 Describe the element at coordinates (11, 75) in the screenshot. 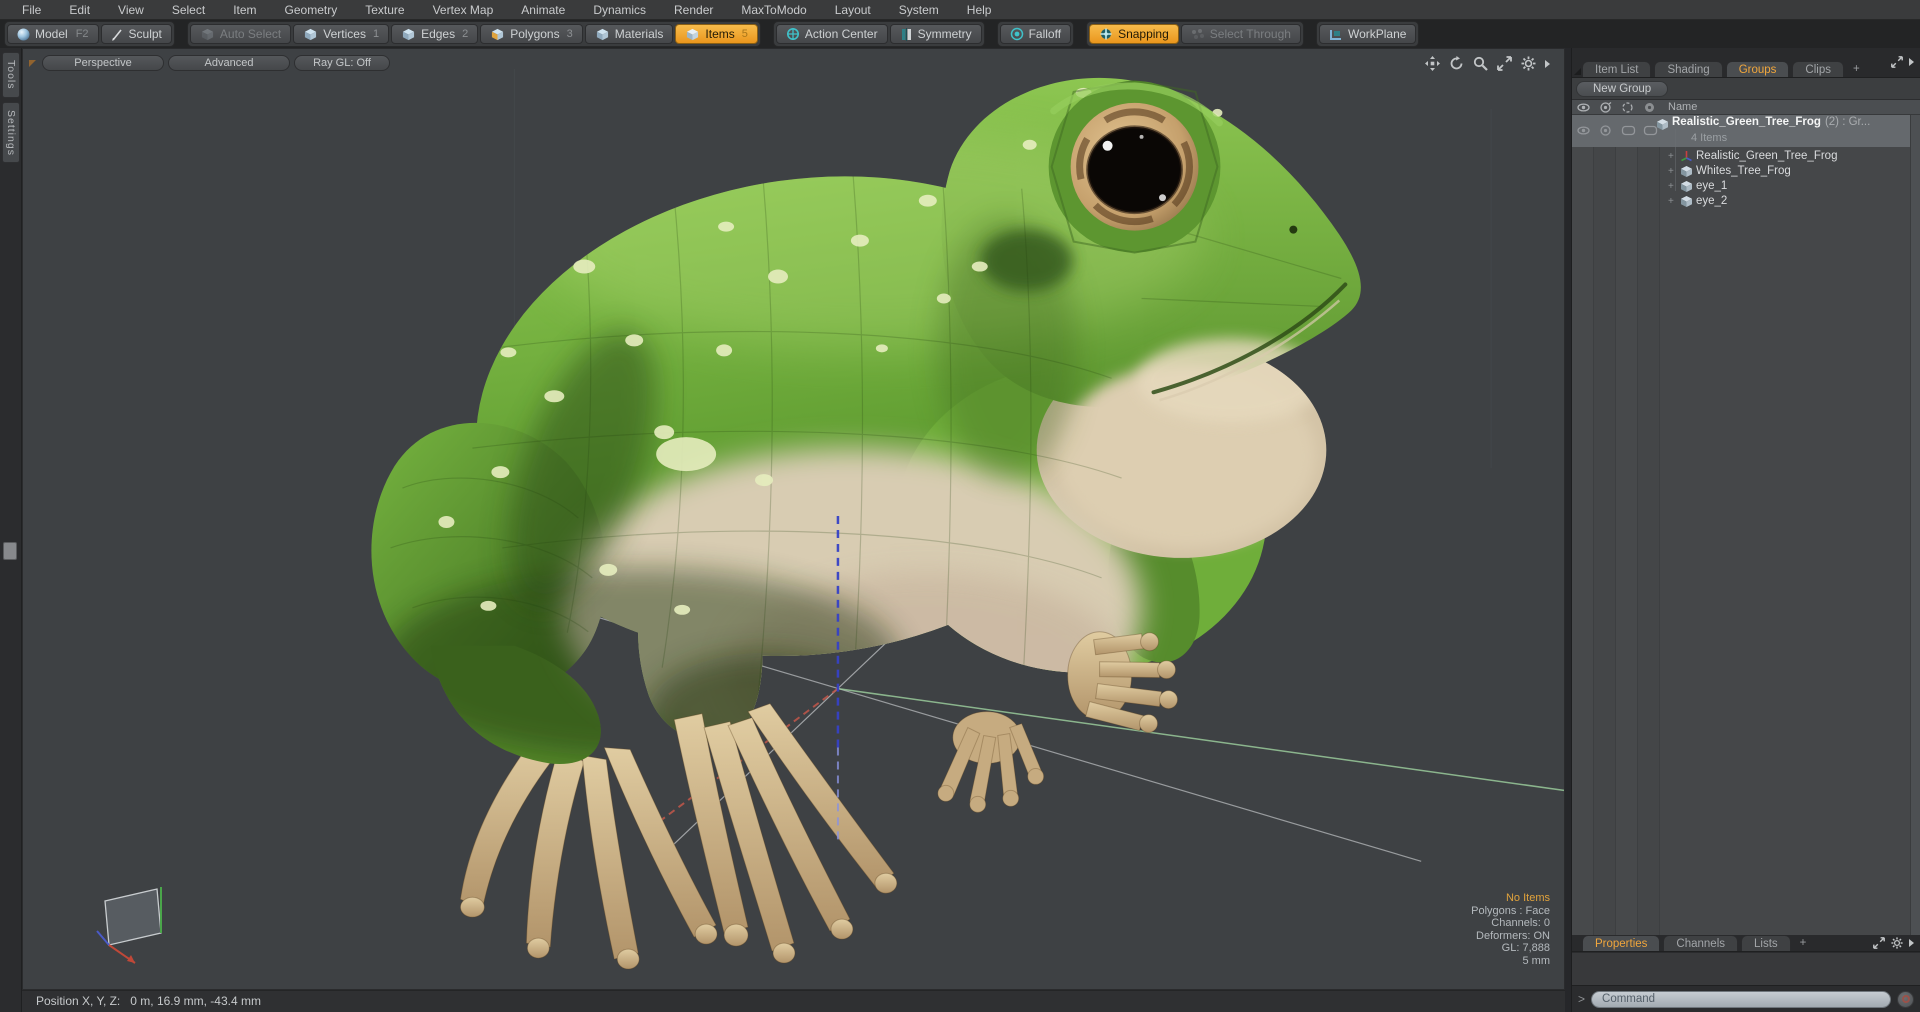

I see `tools-vertical-tab: Tools` at that location.